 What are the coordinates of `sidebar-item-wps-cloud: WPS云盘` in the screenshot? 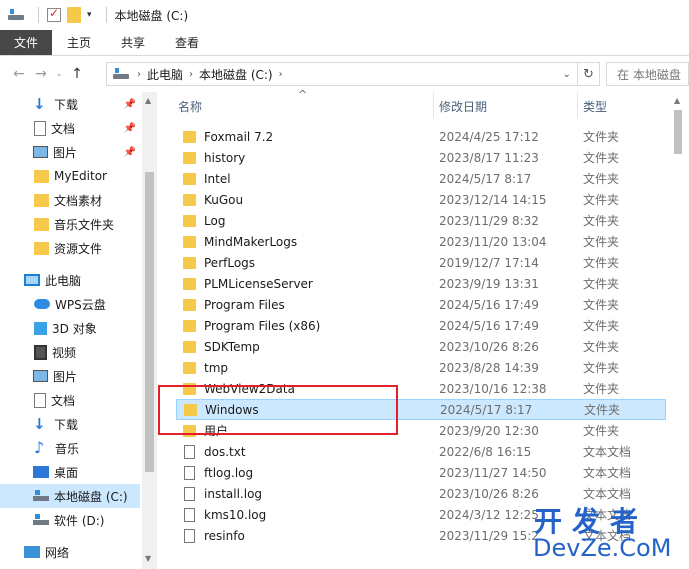 It's located at (70, 304).